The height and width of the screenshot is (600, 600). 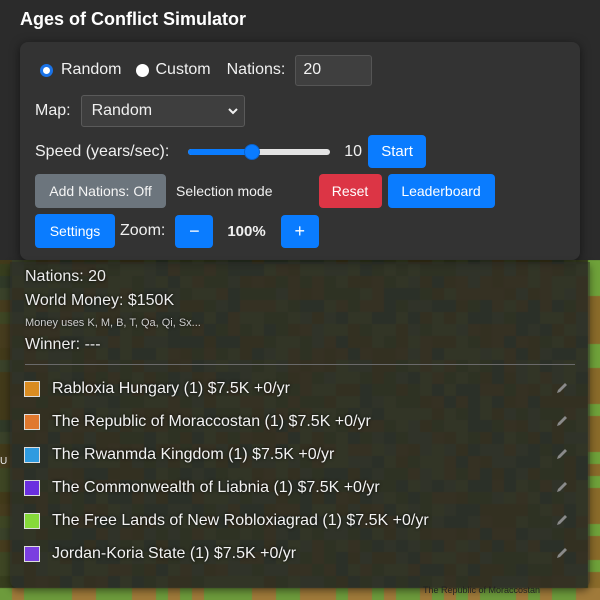 I want to click on add-nations-button: Add Nations: Off, so click(x=100, y=191).